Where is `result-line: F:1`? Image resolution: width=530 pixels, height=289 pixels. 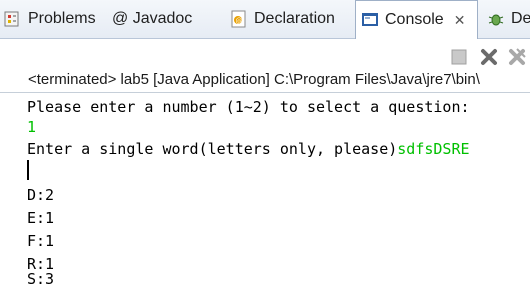
result-line: F:1 is located at coordinates (41, 241).